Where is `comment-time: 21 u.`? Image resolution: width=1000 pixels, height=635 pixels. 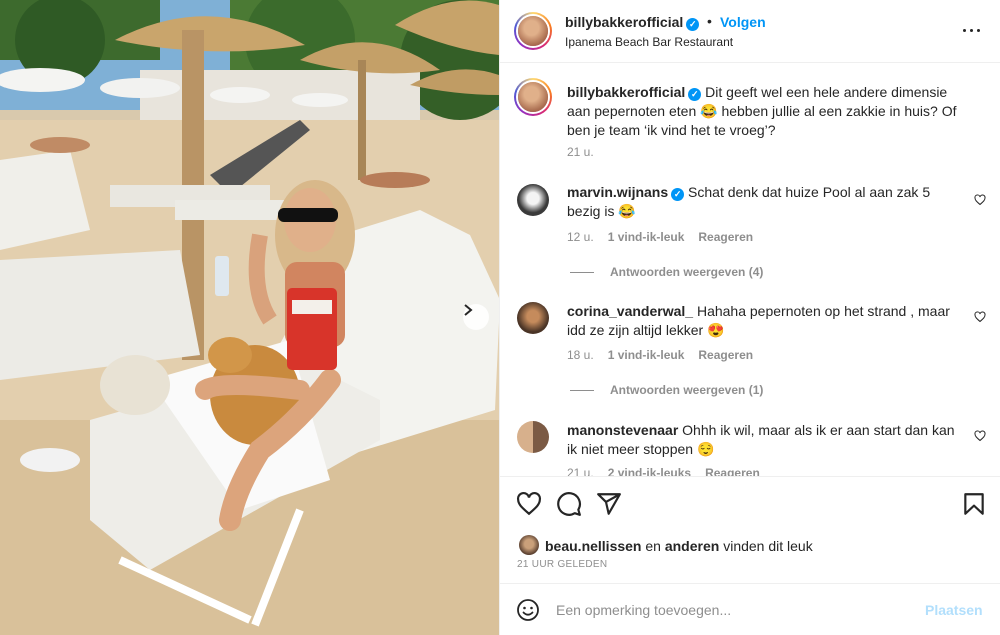
comment-time: 21 u. is located at coordinates (580, 471).